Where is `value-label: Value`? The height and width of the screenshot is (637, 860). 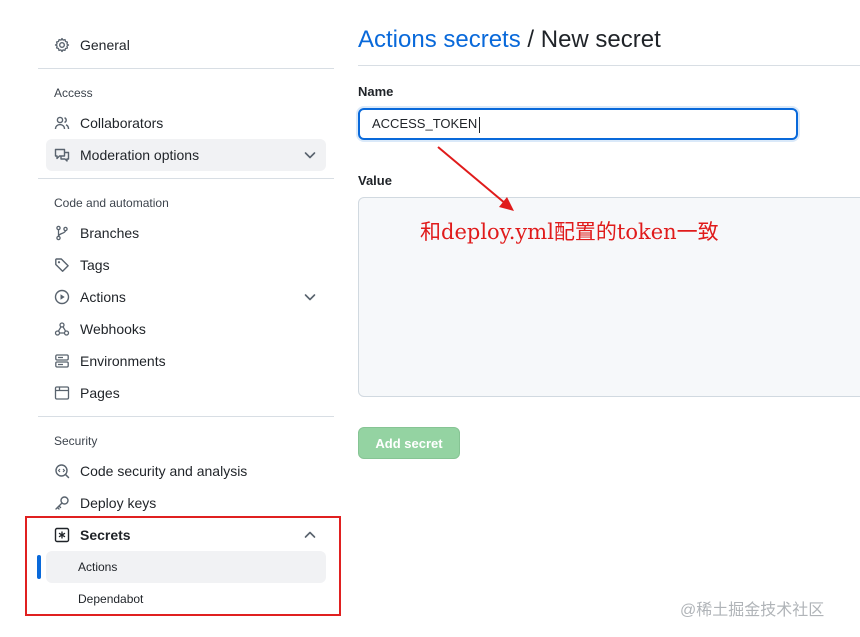 value-label: Value is located at coordinates (375, 180).